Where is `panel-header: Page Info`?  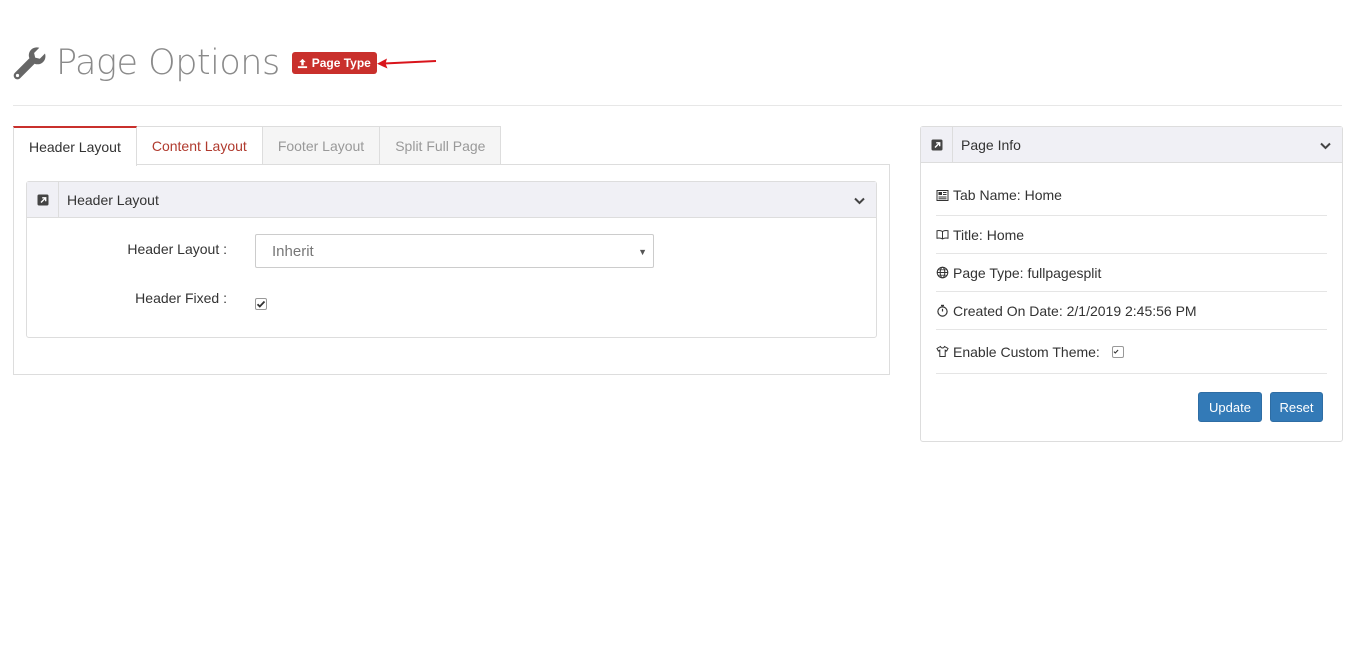 panel-header: Page Info is located at coordinates (1131, 144).